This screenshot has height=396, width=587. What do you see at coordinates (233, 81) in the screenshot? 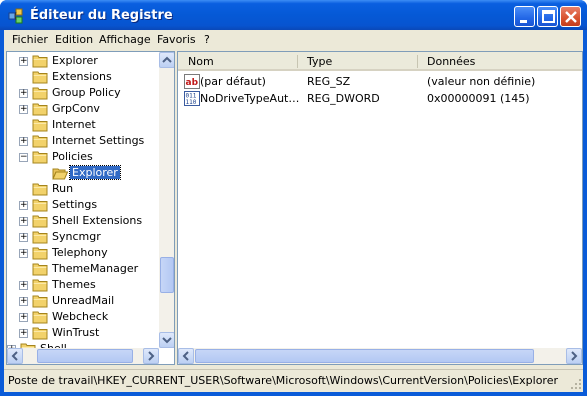
I see `value-name: (par défaut)` at bounding box center [233, 81].